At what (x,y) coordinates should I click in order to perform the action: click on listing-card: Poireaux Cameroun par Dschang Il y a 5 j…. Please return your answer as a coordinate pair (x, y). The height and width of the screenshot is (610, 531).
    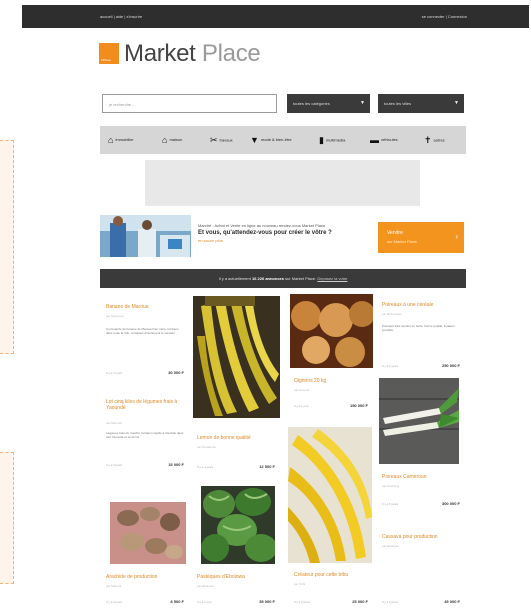
    Looking at the image, I should click on (421, 493).